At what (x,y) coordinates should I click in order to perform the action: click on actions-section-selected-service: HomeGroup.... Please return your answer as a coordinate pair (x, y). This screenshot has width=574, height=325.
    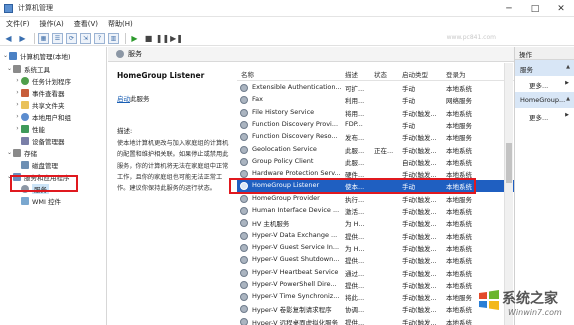
    Looking at the image, I should click on (544, 100).